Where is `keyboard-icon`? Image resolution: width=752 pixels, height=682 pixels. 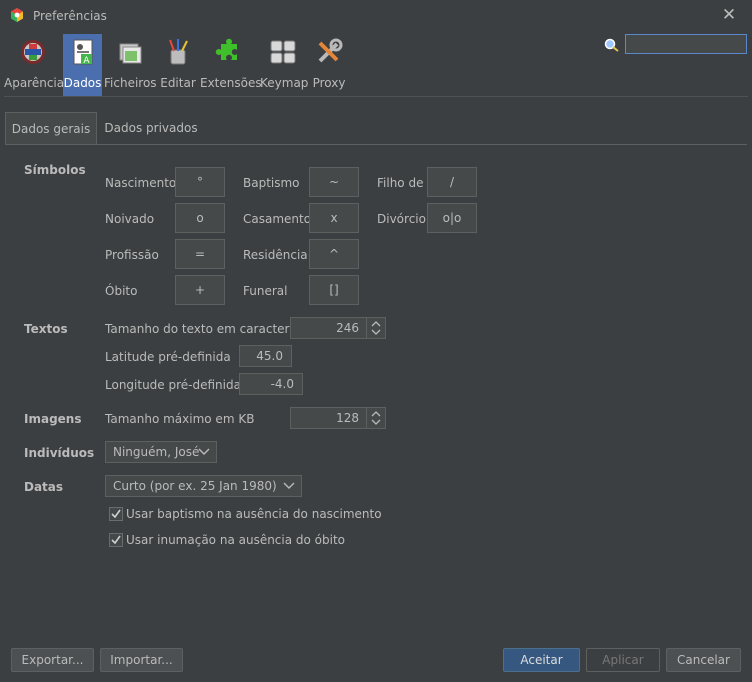
keyboard-icon is located at coordinates (283, 52).